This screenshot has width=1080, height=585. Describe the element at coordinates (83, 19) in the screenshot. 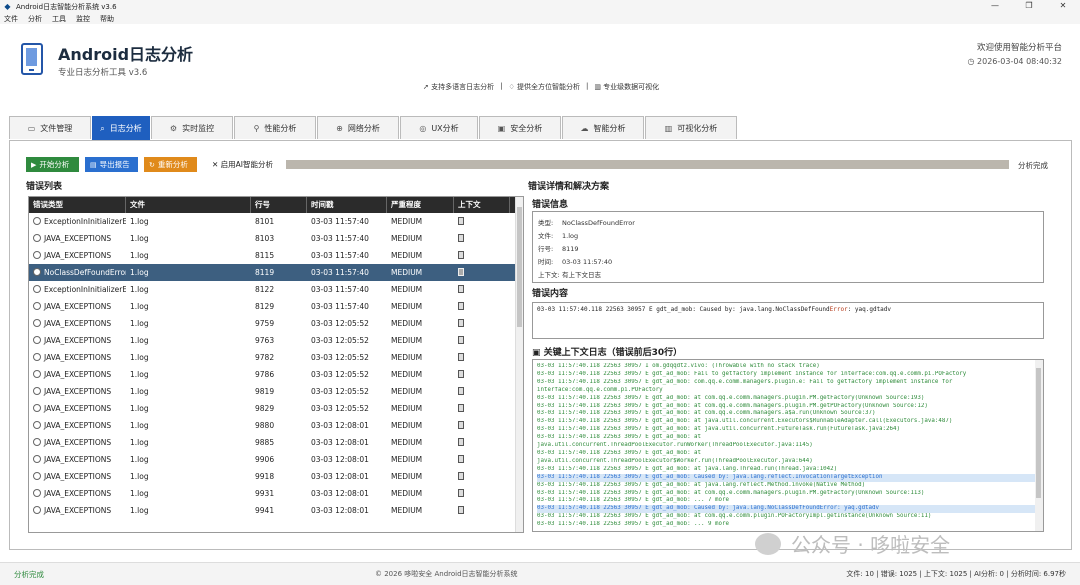

I see `menu-monitor: 监控` at that location.